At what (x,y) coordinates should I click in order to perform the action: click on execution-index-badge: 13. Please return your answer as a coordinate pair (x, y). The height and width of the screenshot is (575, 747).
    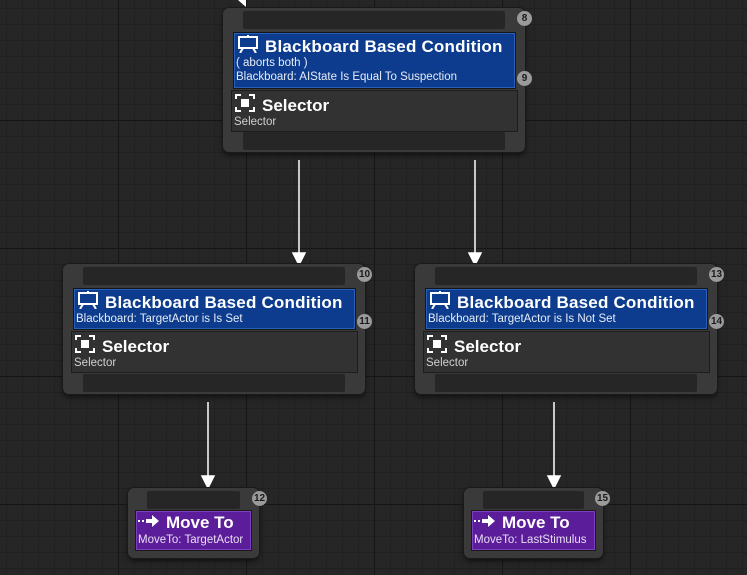
    Looking at the image, I should click on (716, 274).